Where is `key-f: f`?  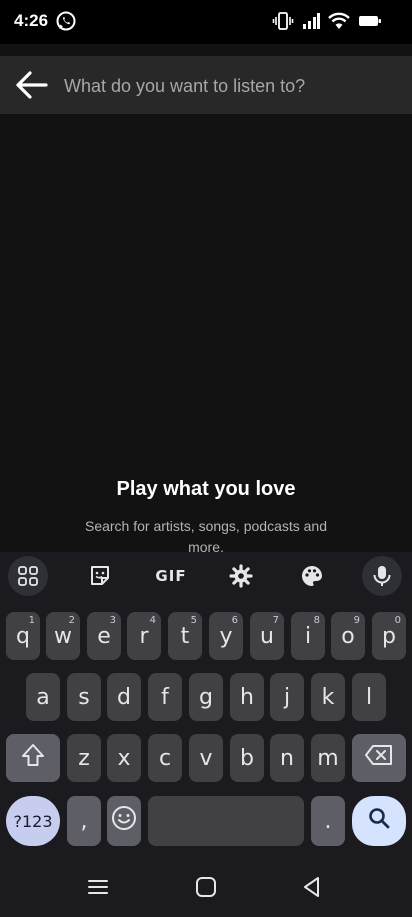 key-f: f is located at coordinates (165, 697).